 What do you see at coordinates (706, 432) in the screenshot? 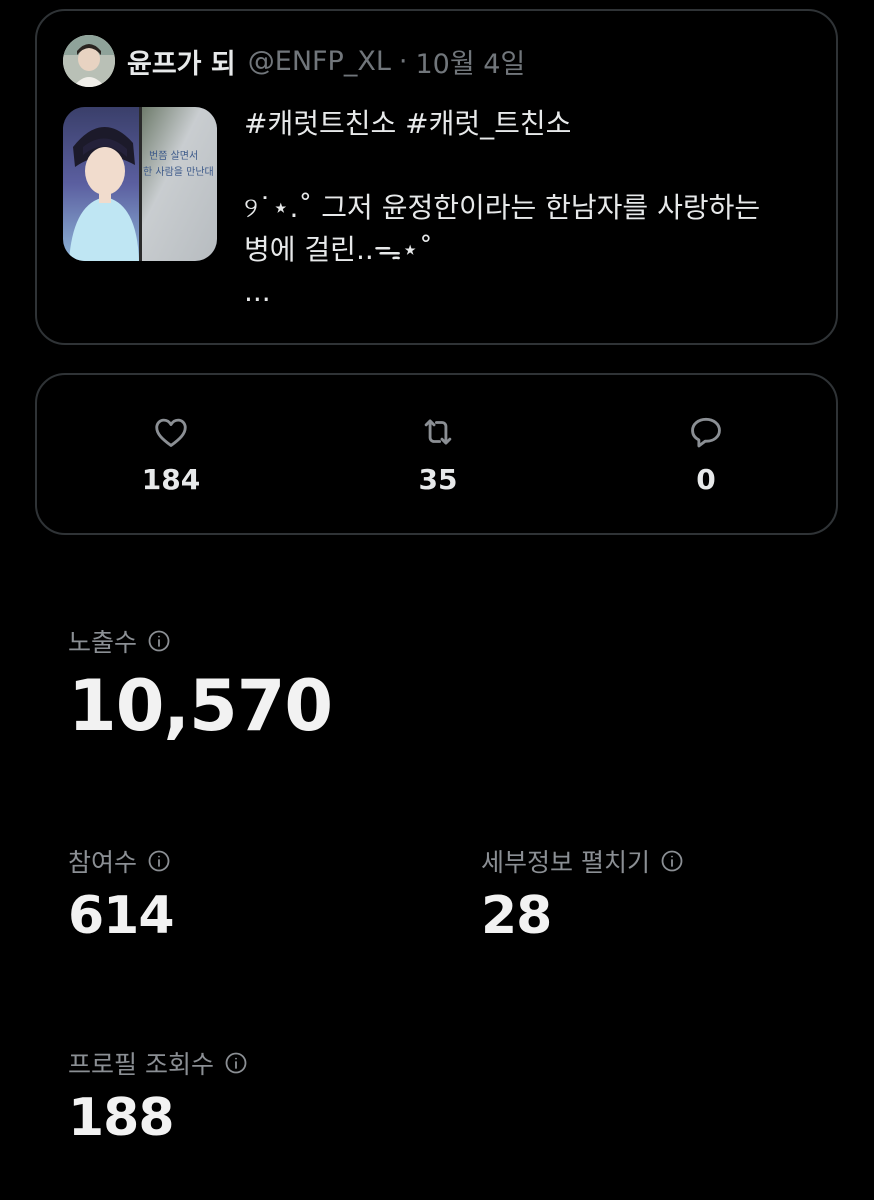
I see `reply-icon` at bounding box center [706, 432].